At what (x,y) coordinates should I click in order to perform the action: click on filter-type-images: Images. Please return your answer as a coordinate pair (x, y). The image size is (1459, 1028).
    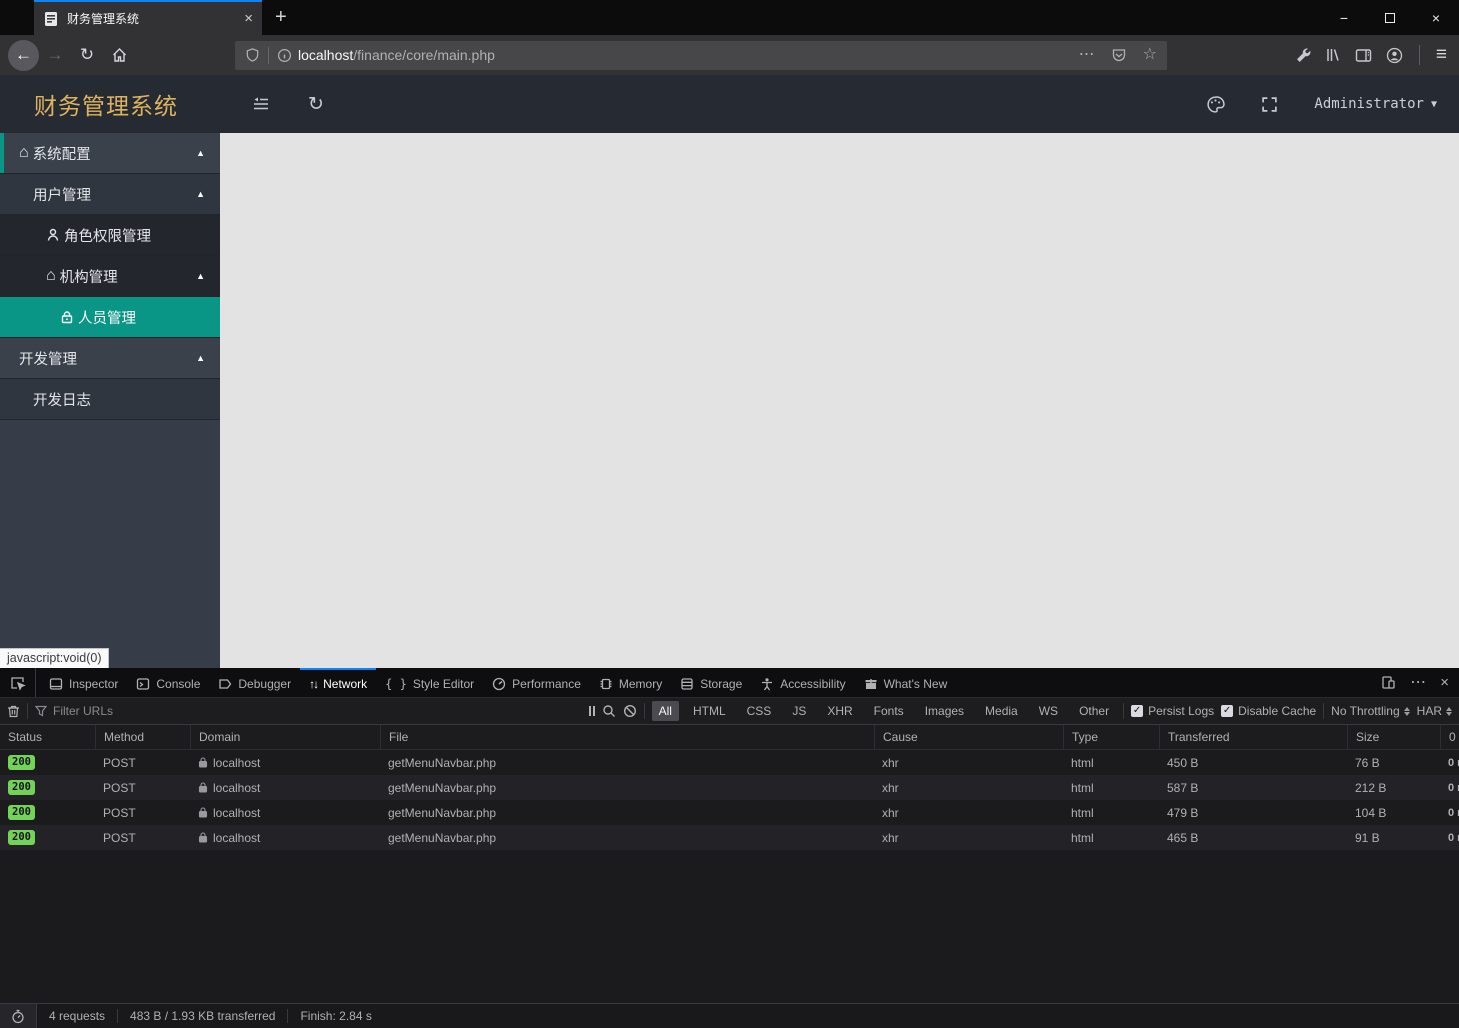
    Looking at the image, I should click on (944, 711).